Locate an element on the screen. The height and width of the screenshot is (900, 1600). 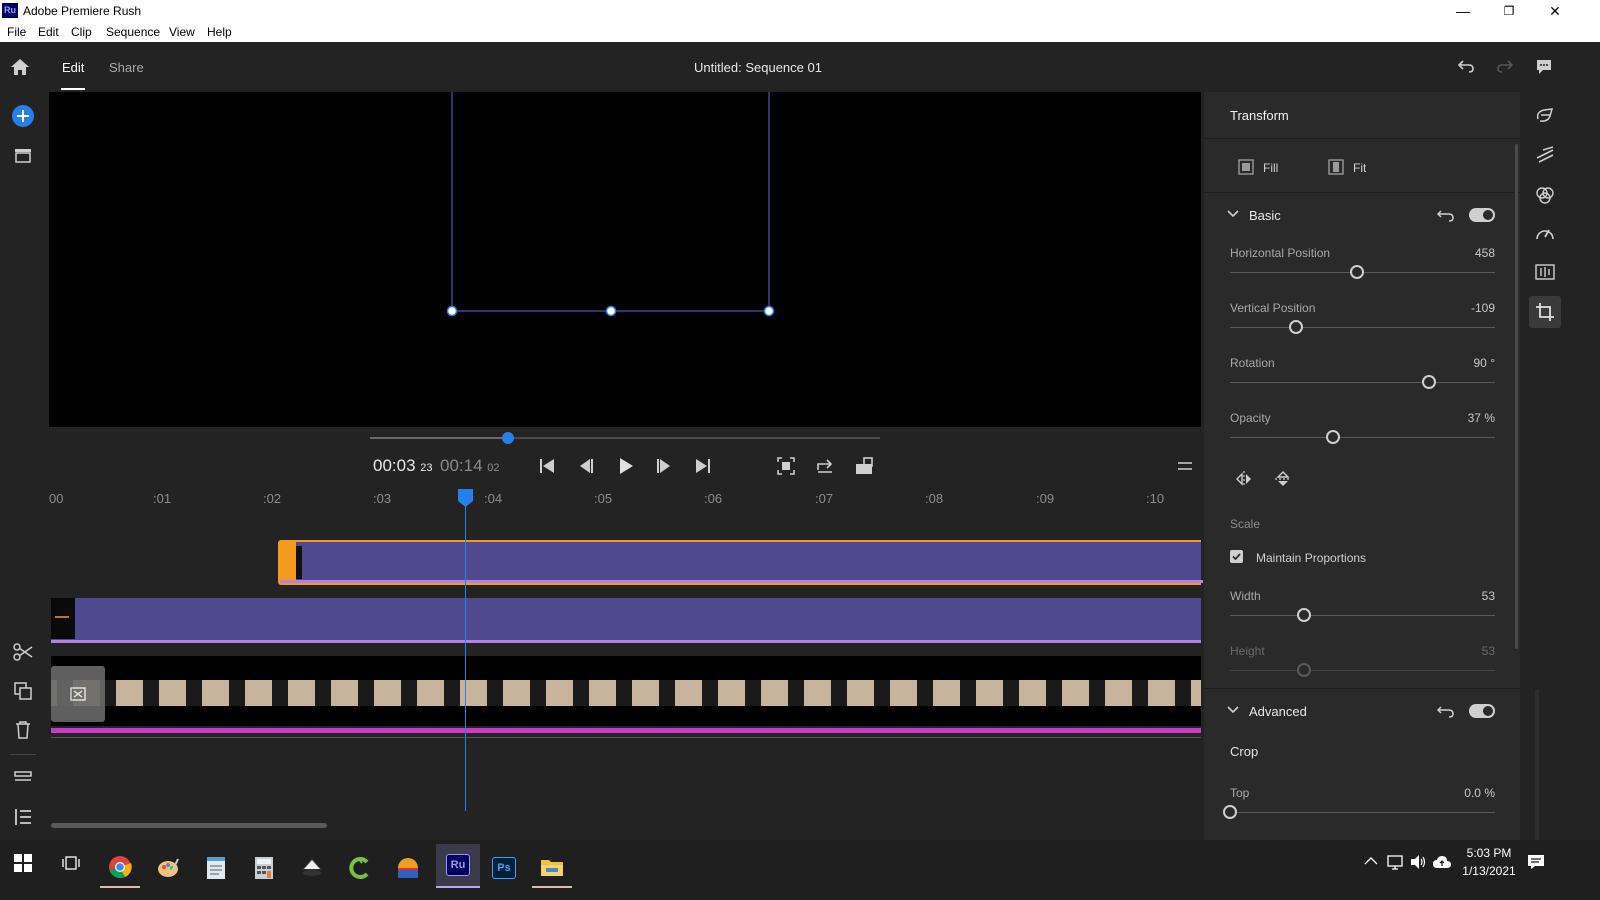
minimize-button: — is located at coordinates (1463, 11).